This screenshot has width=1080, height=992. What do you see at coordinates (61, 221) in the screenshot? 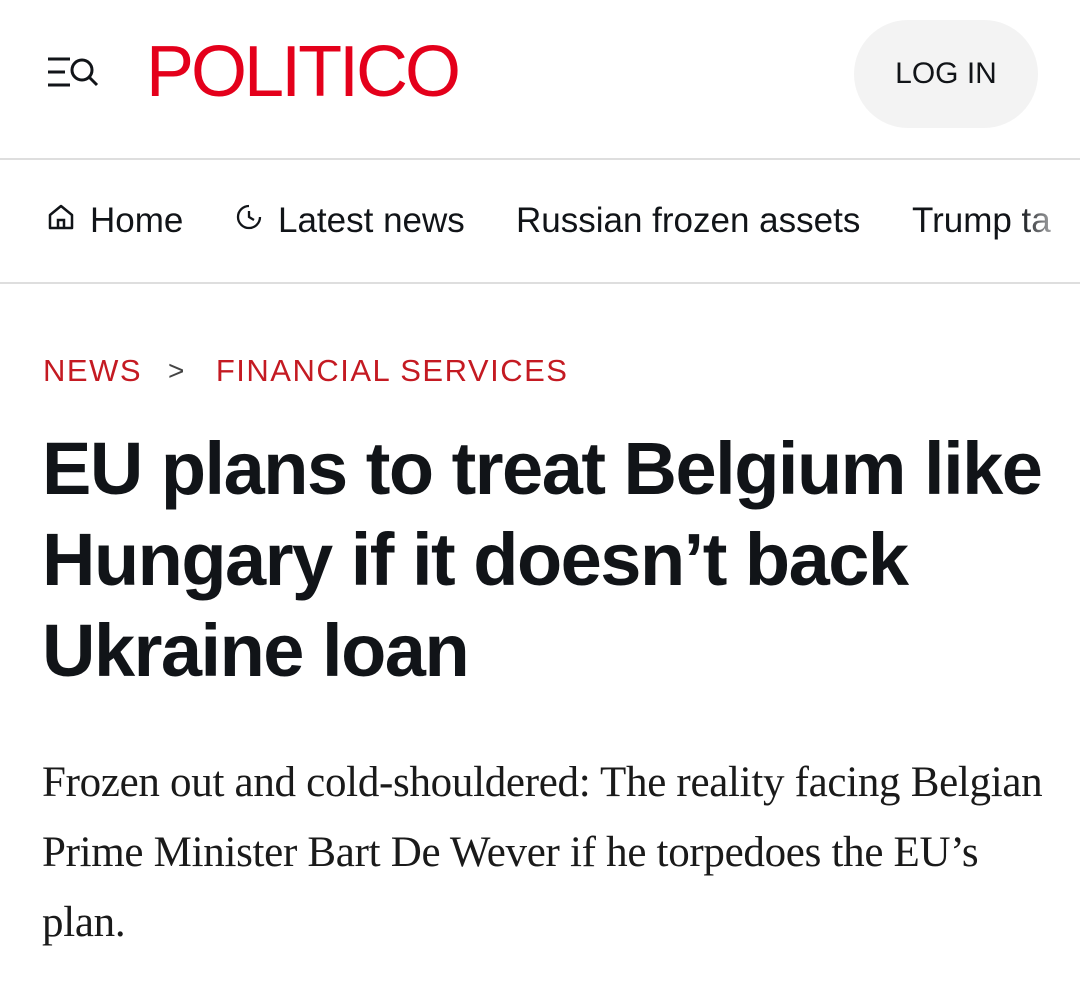
I see `home-icon` at bounding box center [61, 221].